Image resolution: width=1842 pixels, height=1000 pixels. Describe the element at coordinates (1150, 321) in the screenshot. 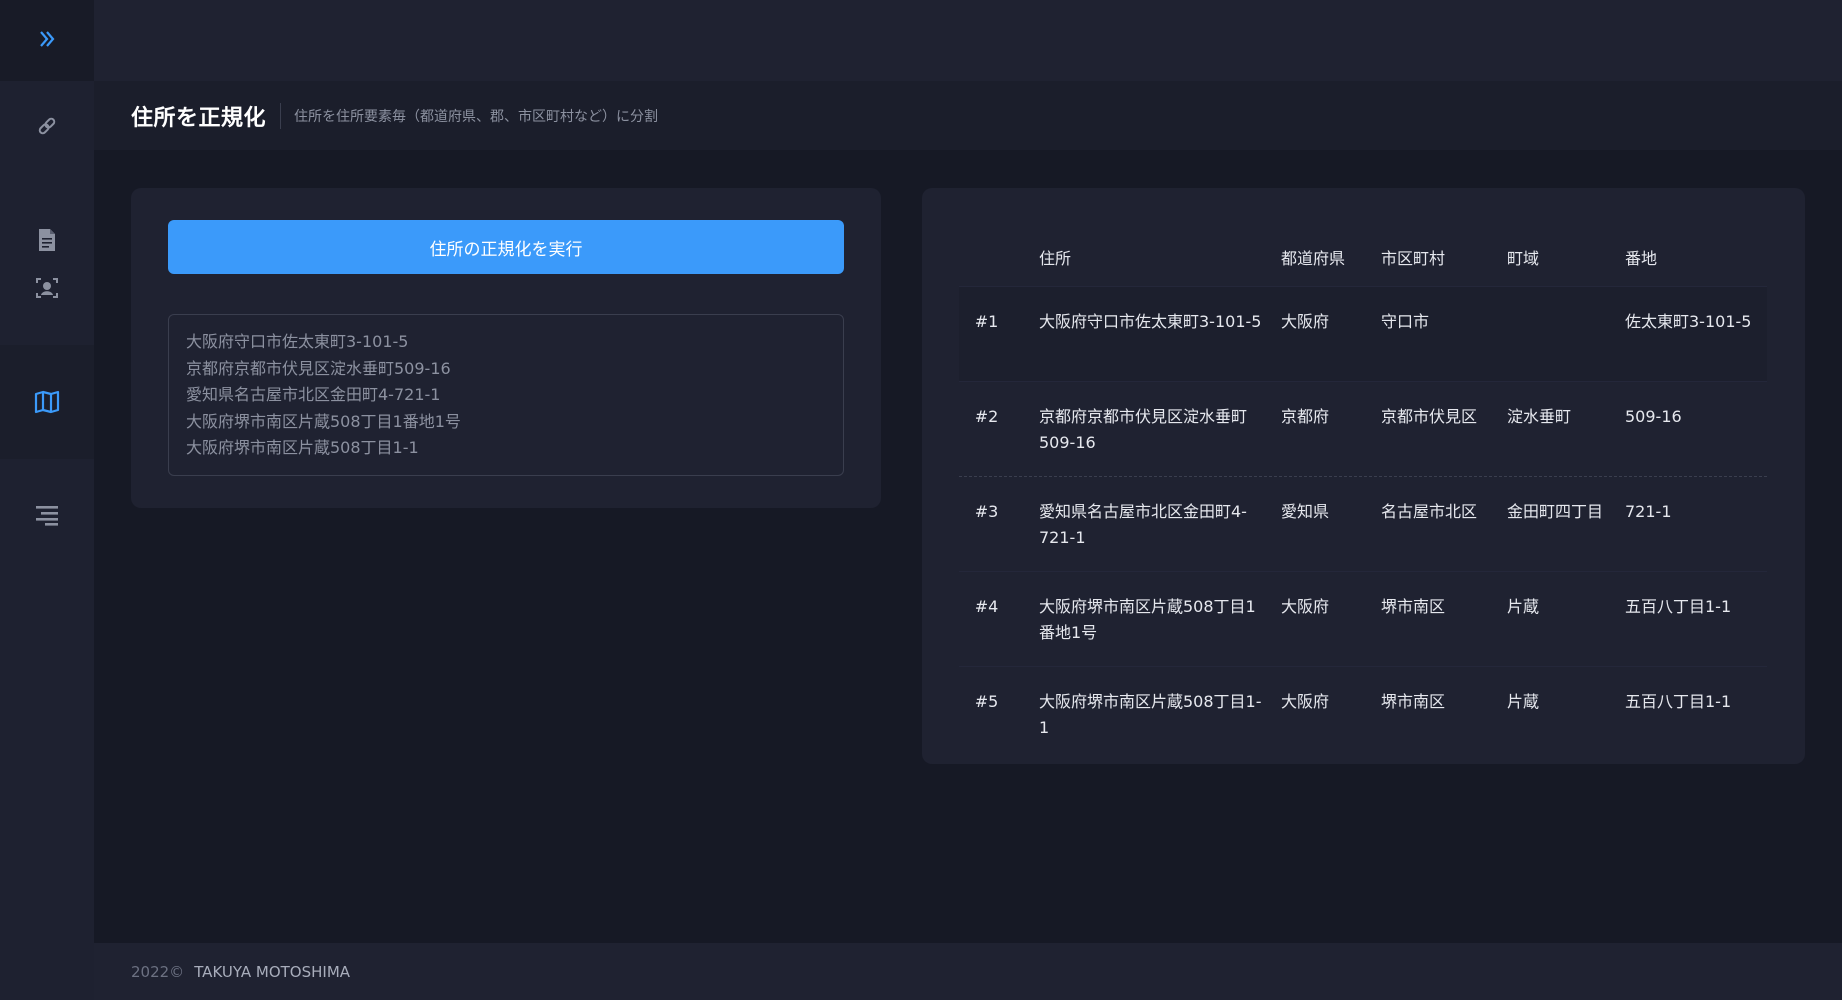

I see `cell-address: 大阪府守口市佐太東町3-101-5` at that location.